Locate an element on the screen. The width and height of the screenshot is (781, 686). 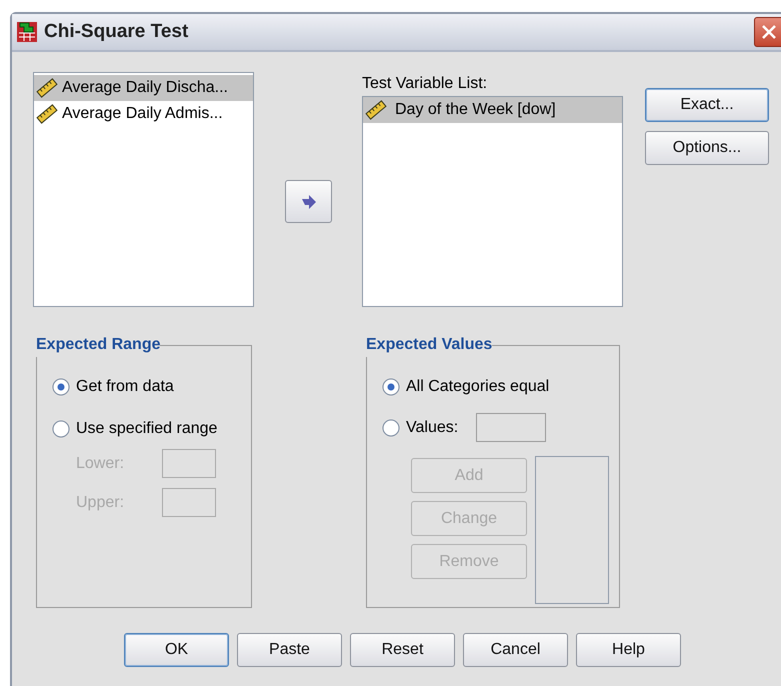
field-label: Lower: is located at coordinates (101, 464).